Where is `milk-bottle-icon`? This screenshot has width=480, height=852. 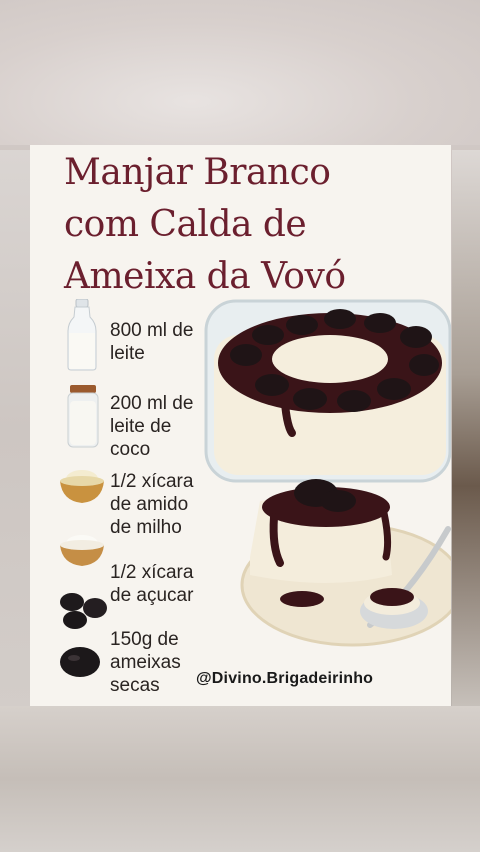
milk-bottle-icon is located at coordinates (82, 335).